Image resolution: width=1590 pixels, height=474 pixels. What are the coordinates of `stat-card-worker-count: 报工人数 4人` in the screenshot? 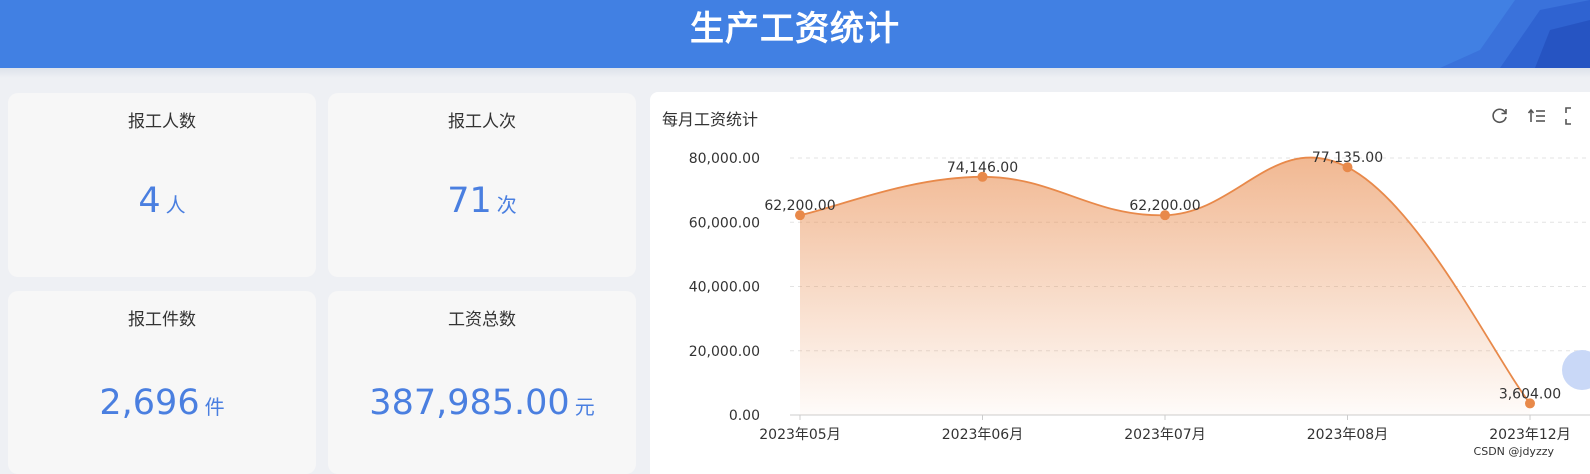 It's located at (162, 185).